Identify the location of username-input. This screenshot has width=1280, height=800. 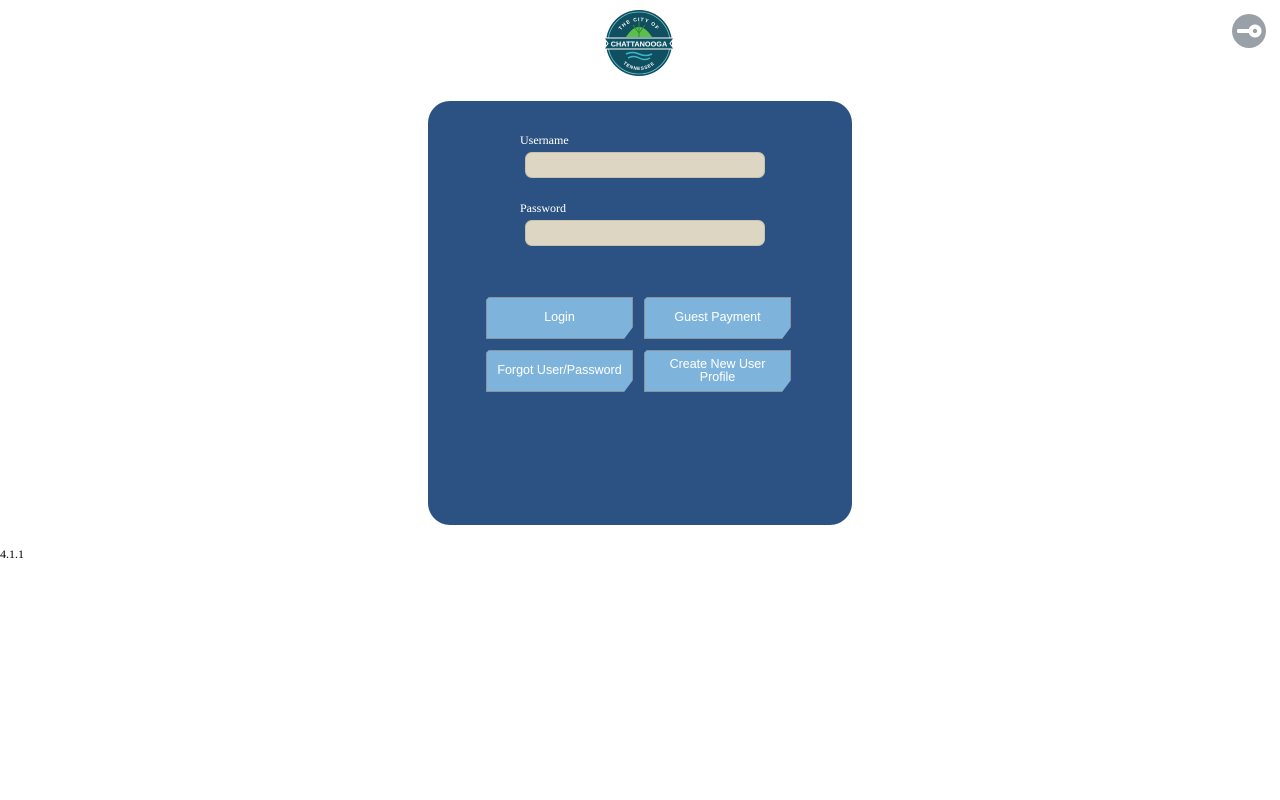
(645, 165).